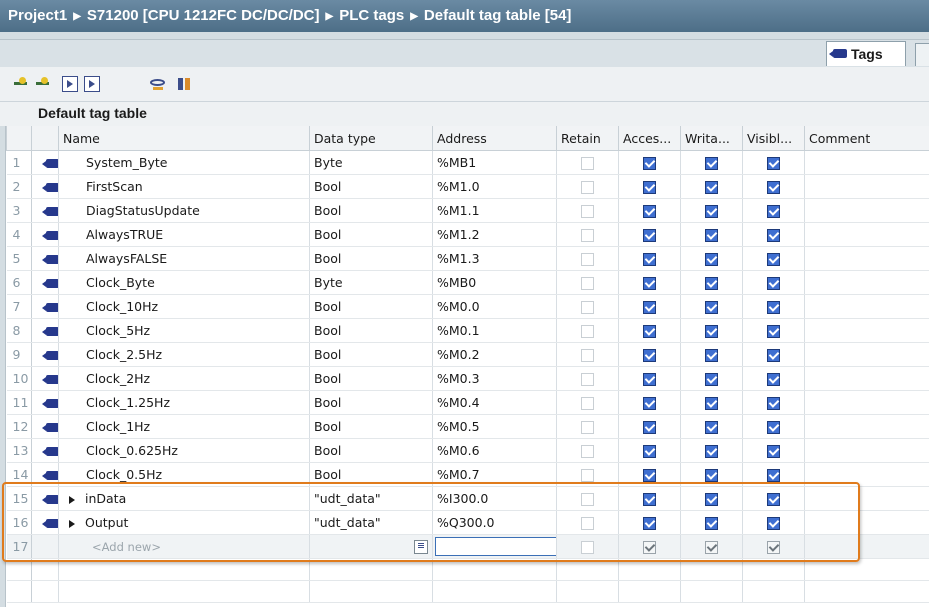  I want to click on table-row: 3 DiagStatusUpdate Bool %M1.1, so click(467, 210).